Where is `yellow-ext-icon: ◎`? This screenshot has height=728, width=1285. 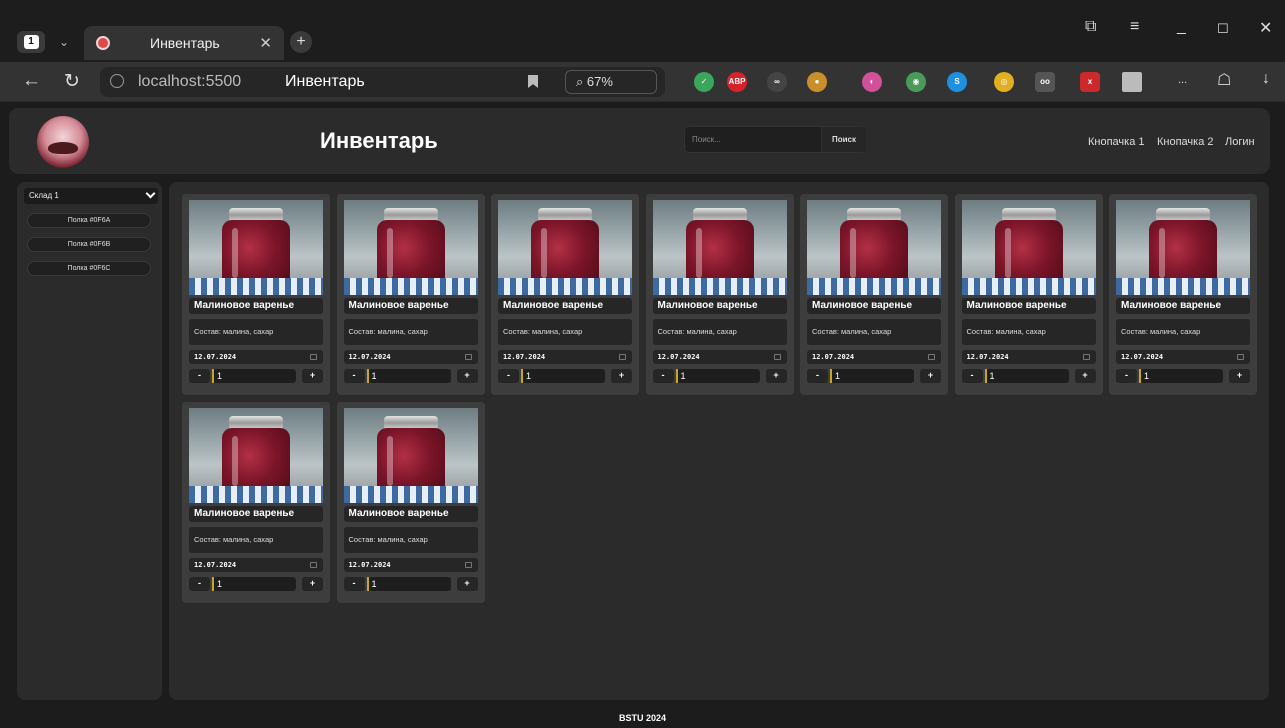
yellow-ext-icon: ◎ is located at coordinates (1004, 82).